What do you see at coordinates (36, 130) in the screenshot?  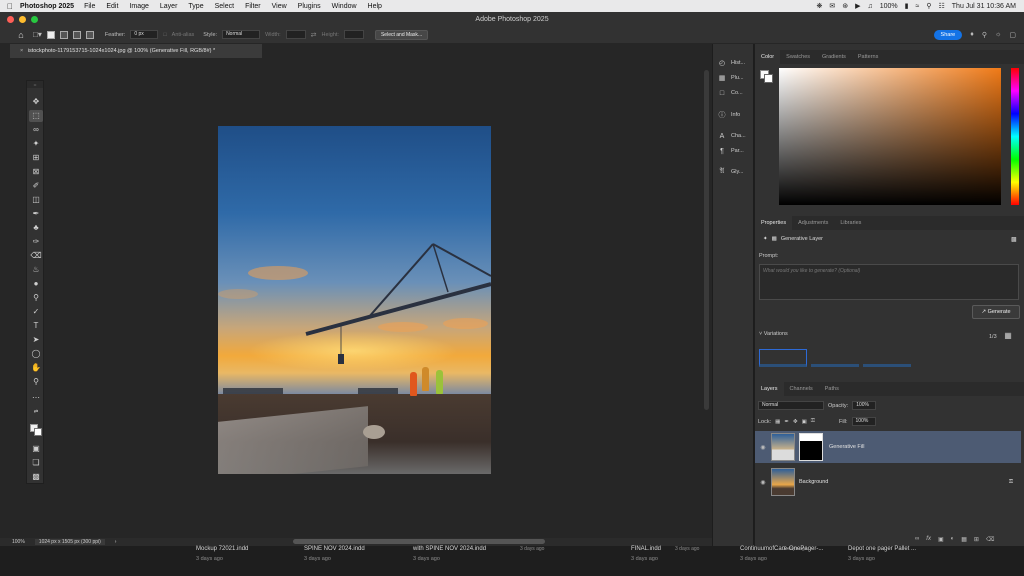 I see `lasso-tool-icon: ∞` at bounding box center [36, 130].